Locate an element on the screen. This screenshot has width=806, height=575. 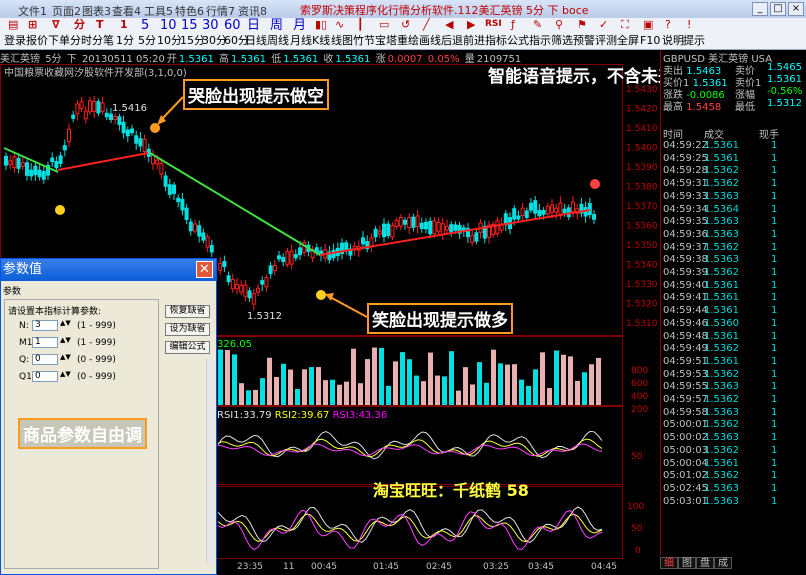
param-q1-input: 0 is located at coordinates (45, 376).